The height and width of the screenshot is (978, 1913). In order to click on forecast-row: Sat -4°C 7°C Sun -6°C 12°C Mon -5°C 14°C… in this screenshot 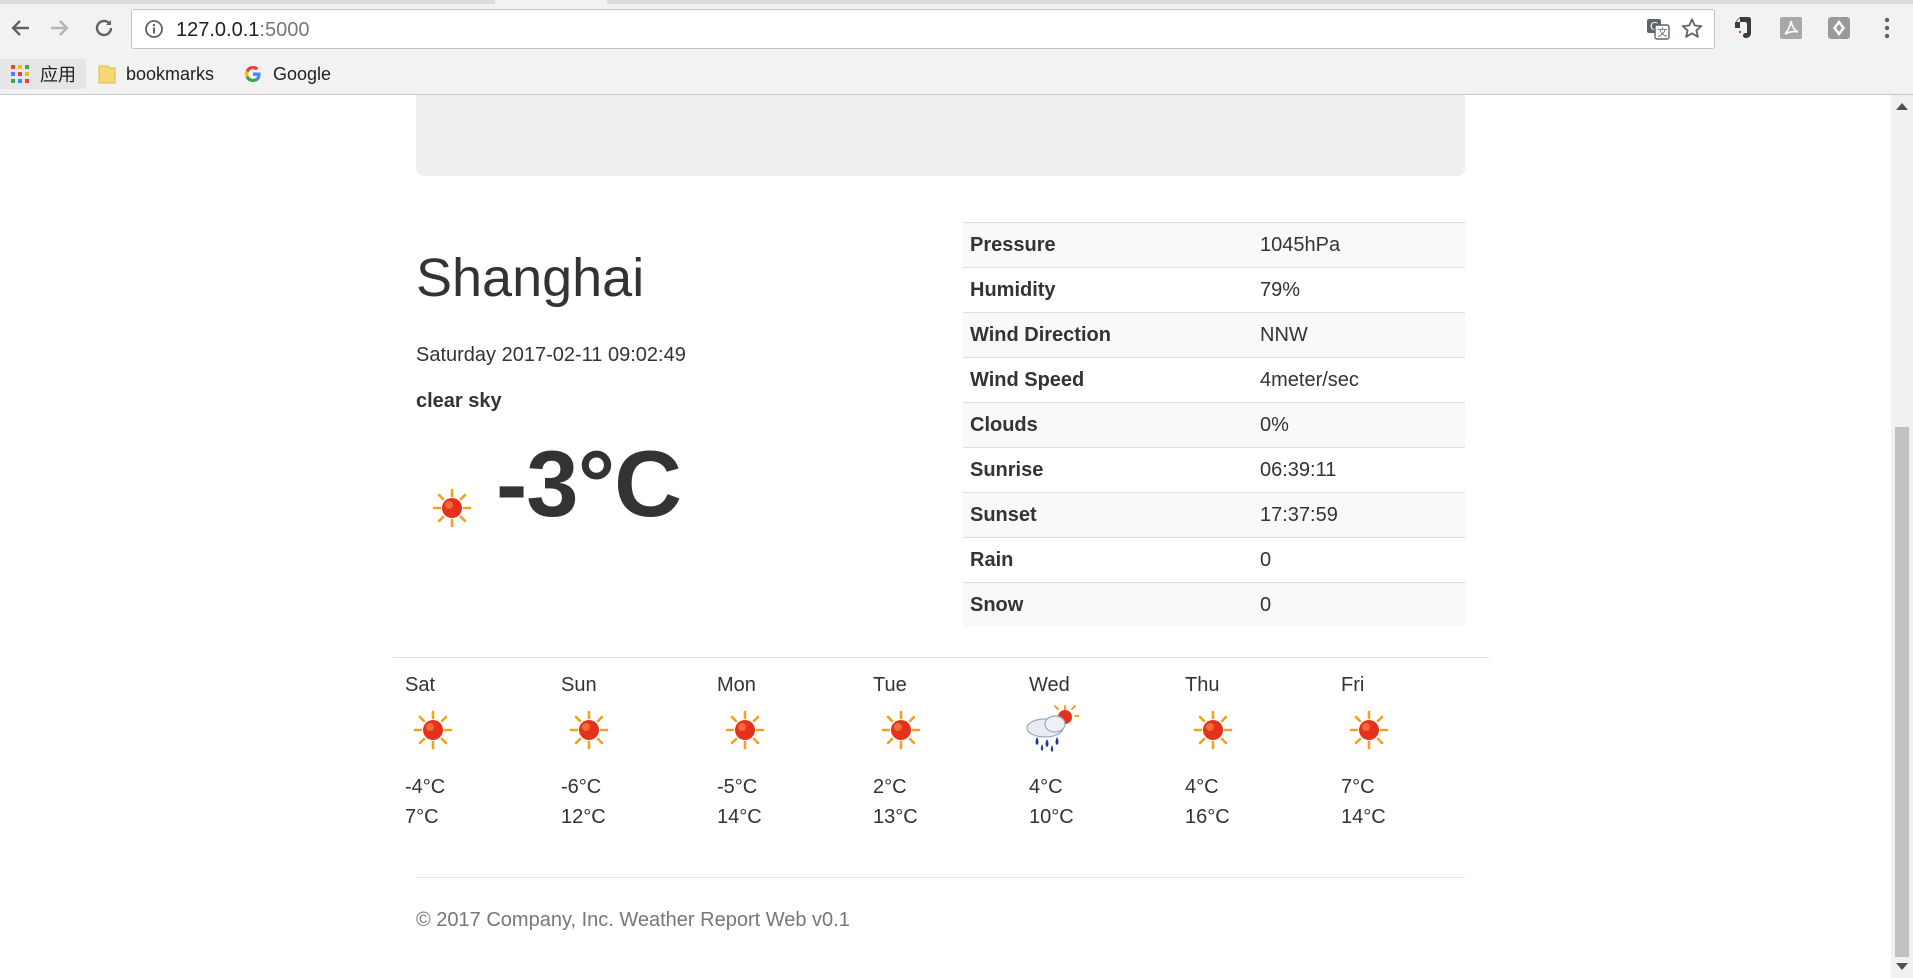, I will do `click(941, 742)`.